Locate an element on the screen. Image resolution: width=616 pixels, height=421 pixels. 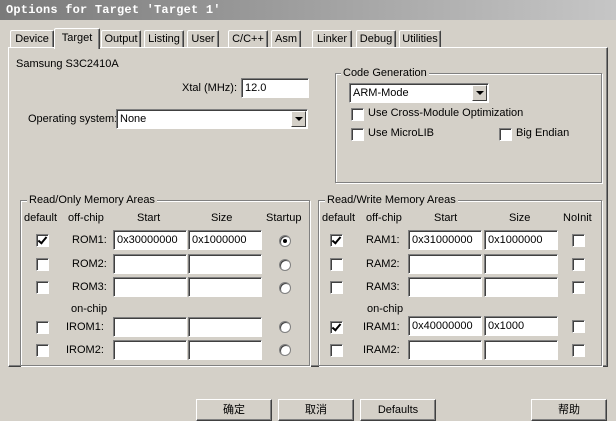
rom1-startup-radio is located at coordinates (285, 241).